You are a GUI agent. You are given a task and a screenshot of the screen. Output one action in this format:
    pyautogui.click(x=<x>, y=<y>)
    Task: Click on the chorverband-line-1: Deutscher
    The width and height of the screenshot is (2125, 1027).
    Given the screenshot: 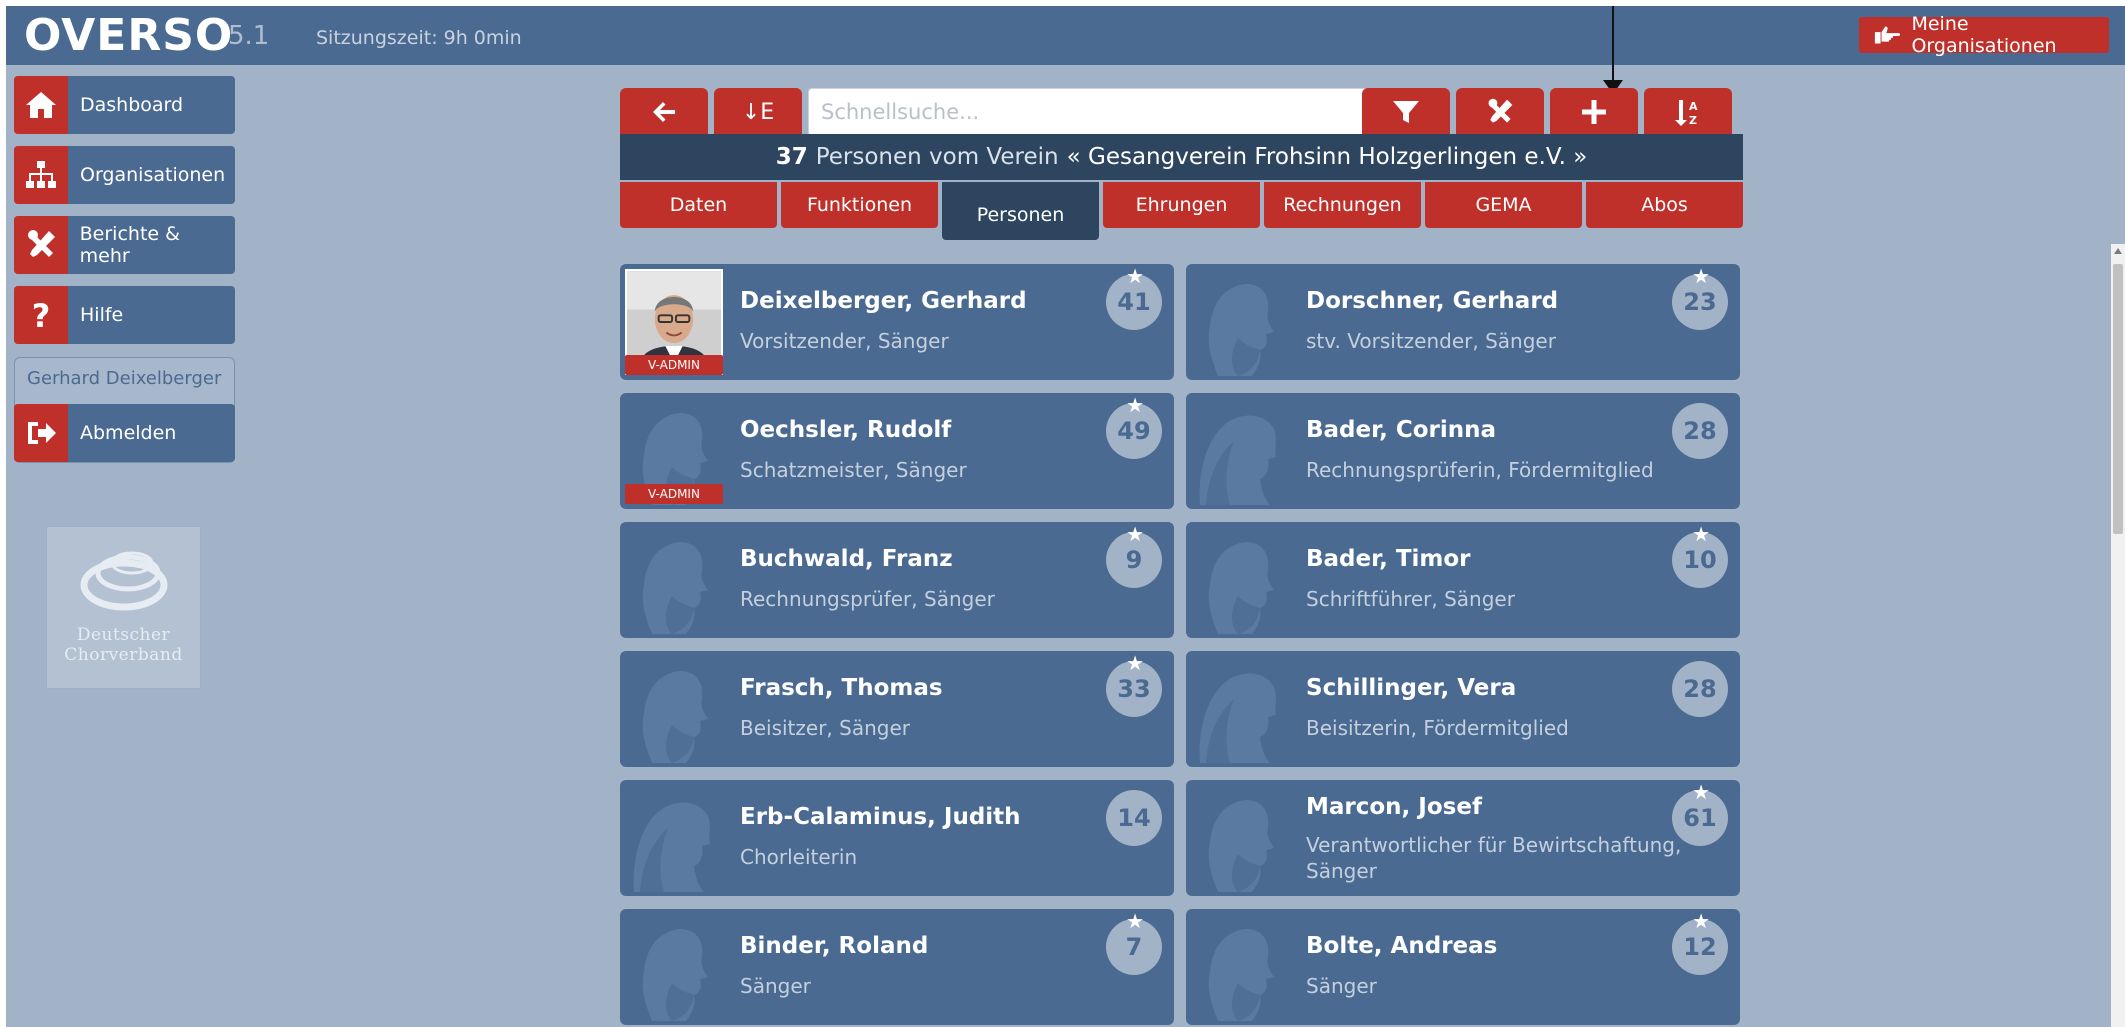 What is the action you would take?
    pyautogui.click(x=123, y=635)
    